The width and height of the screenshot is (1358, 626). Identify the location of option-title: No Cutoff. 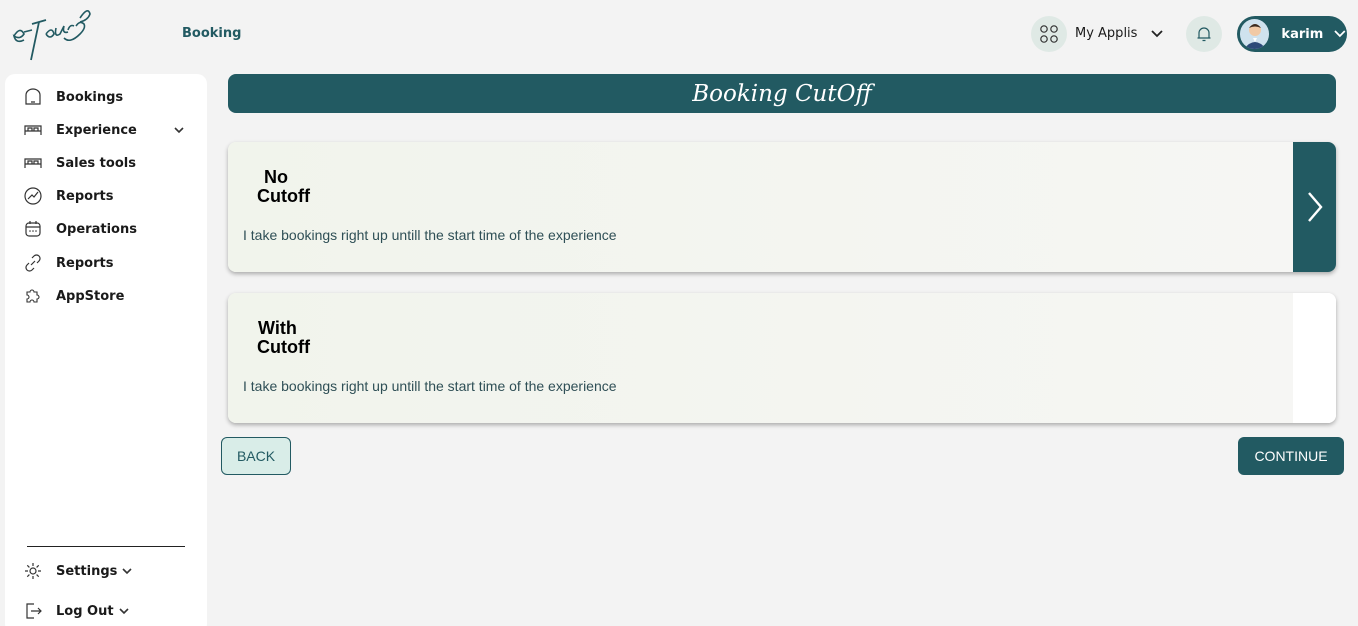
(283, 187).